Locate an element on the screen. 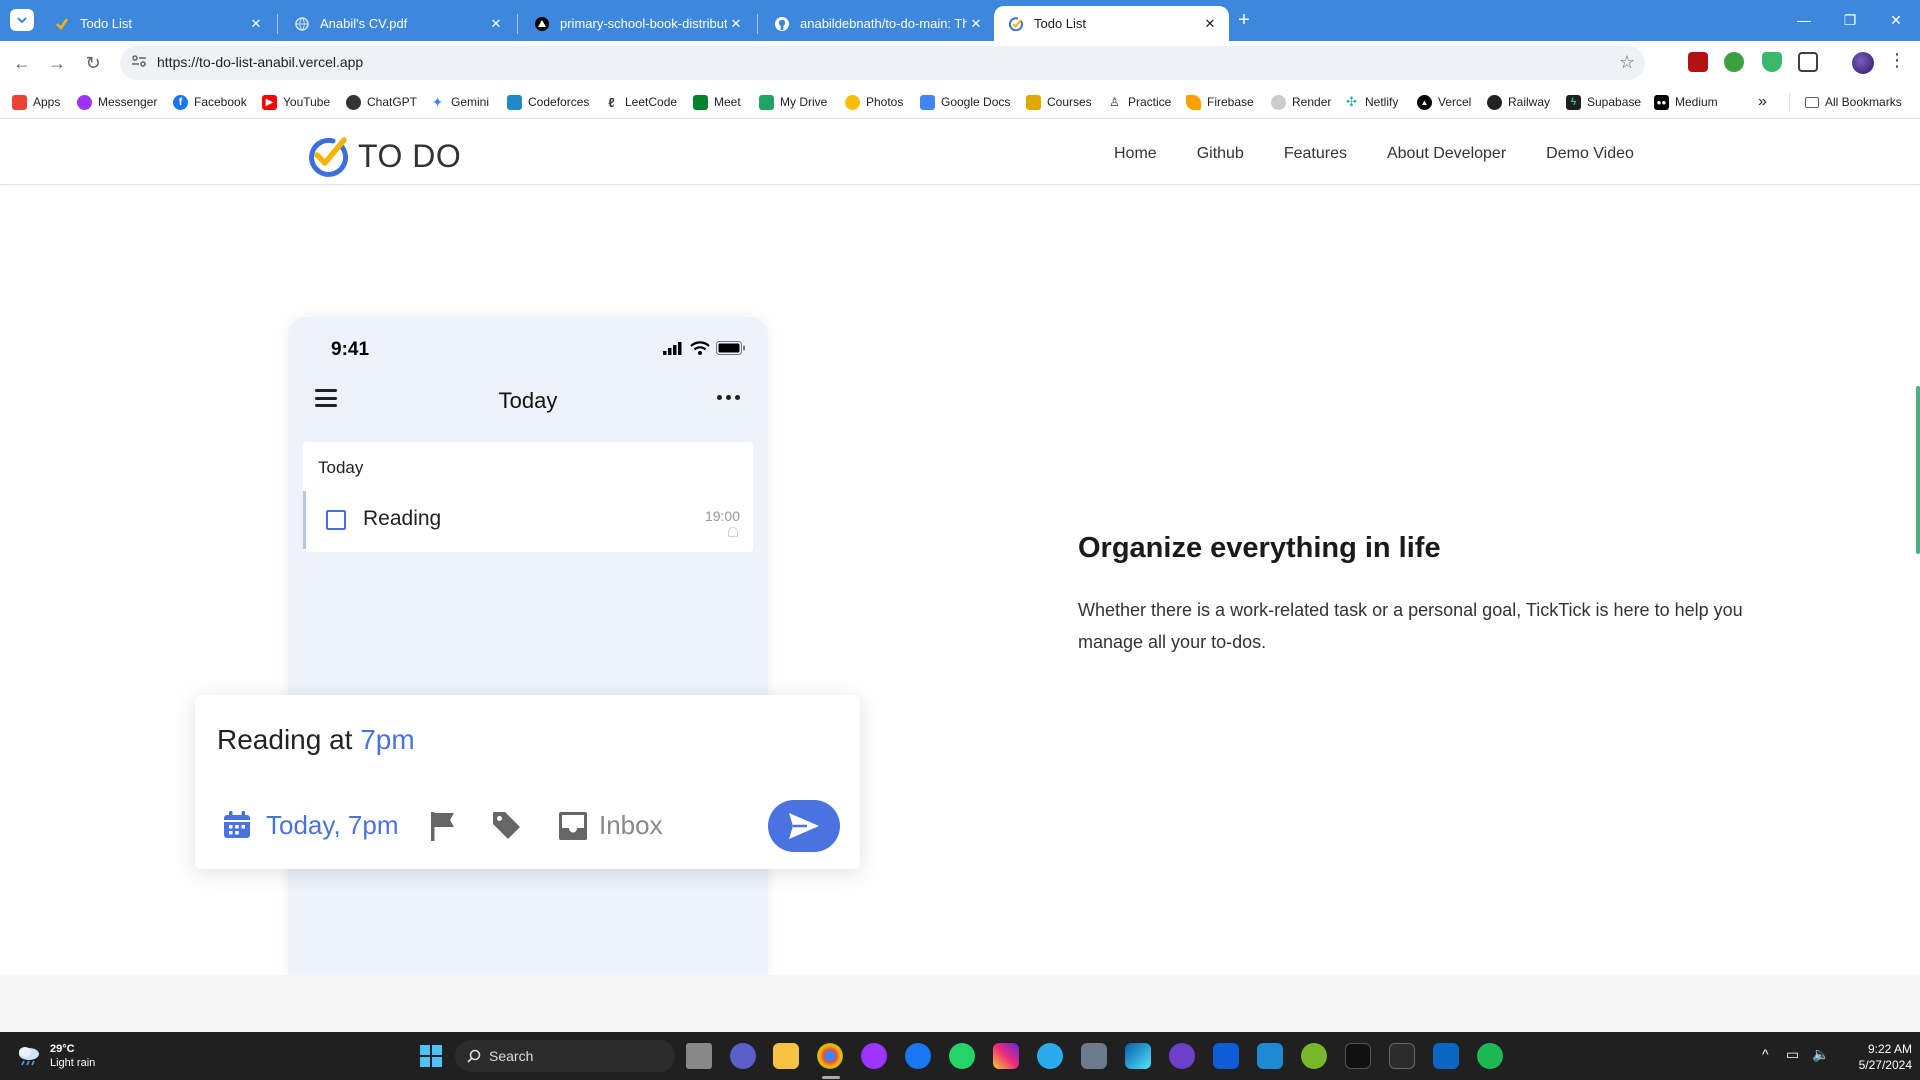  bookmark-chatgpt: ChatGPT is located at coordinates (381, 102).